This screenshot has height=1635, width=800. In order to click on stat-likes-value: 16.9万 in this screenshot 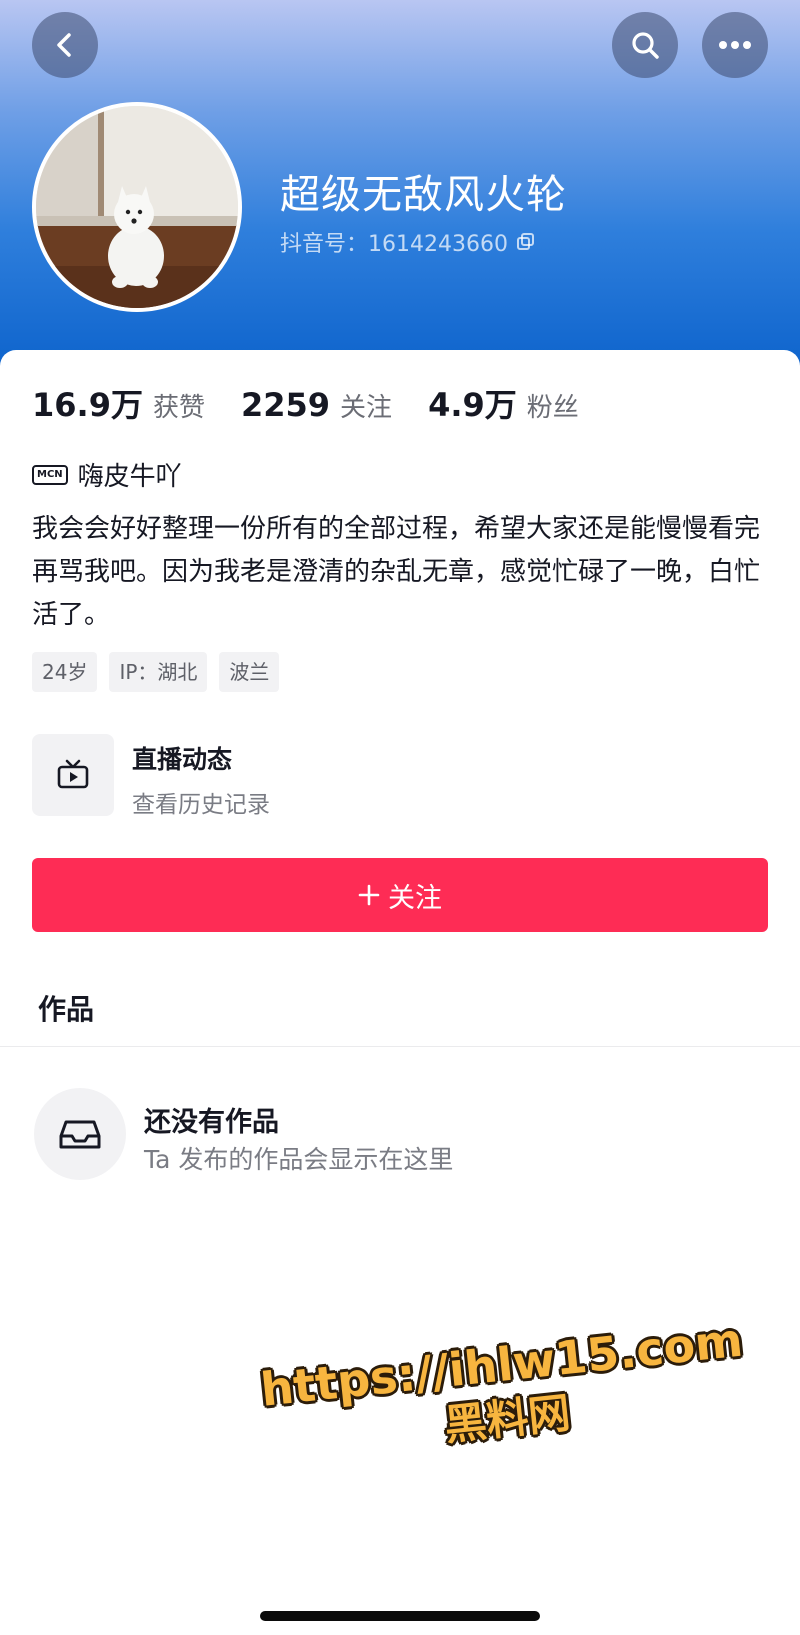, I will do `click(87, 405)`.